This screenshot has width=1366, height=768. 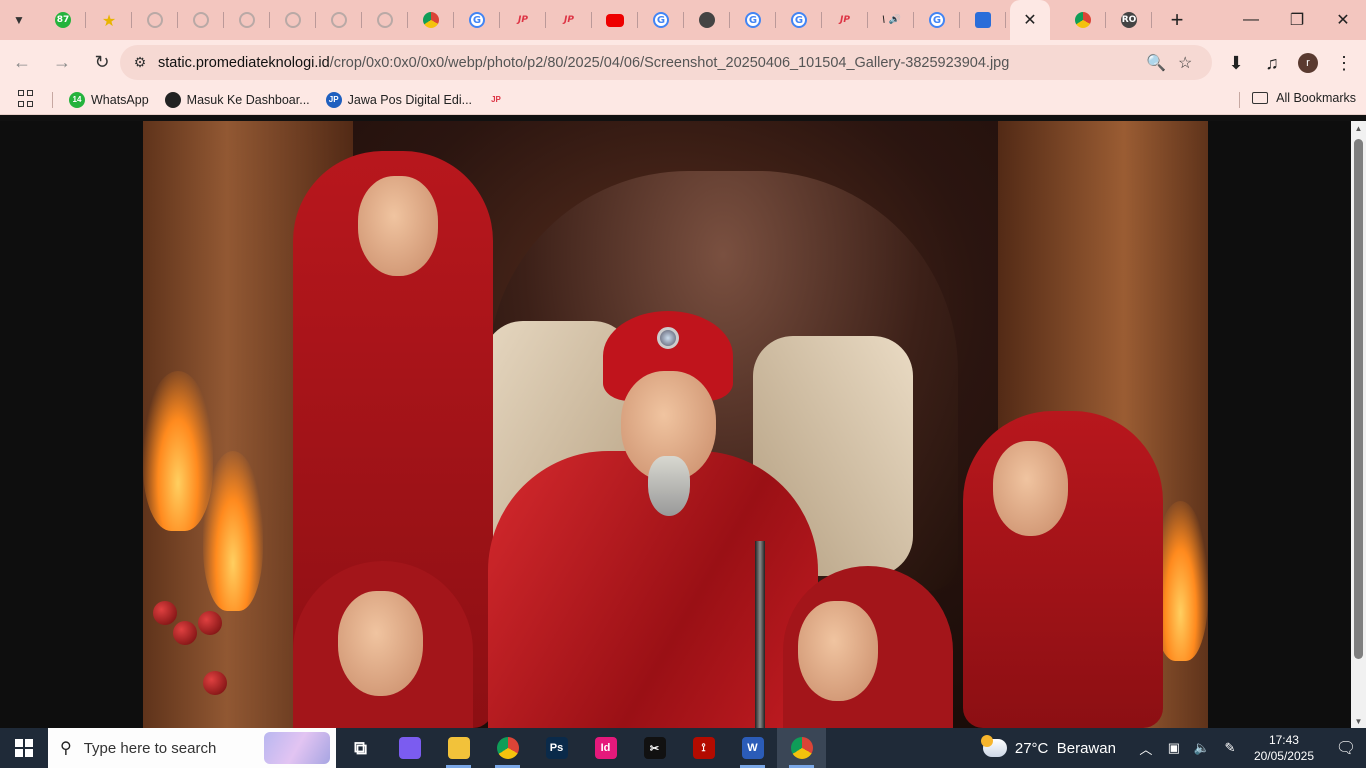 I want to click on taskbar-app: ⟟, so click(x=703, y=748).